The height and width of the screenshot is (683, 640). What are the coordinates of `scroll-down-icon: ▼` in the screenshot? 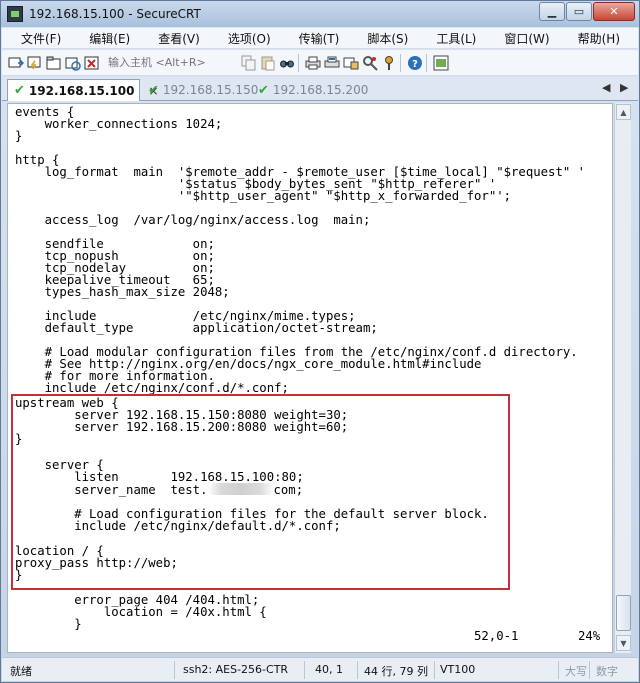 It's located at (623, 643).